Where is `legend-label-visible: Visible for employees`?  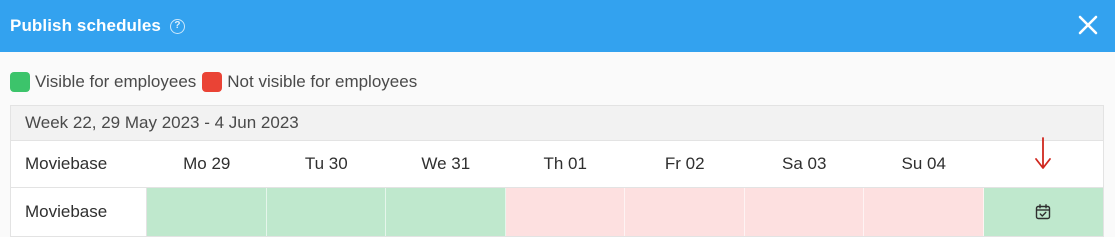
legend-label-visible: Visible for employees is located at coordinates (116, 81).